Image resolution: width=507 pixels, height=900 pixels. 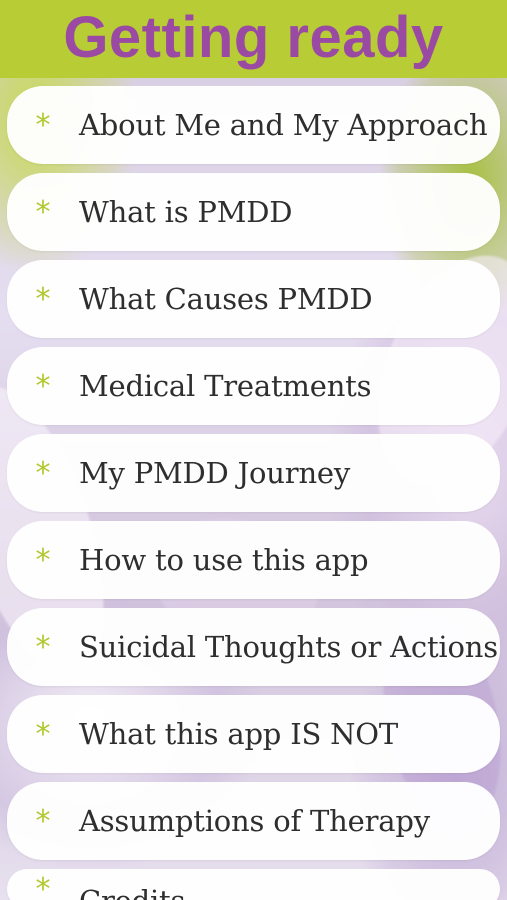 I want to click on menu-item-label: What is PMDD, so click(x=186, y=211).